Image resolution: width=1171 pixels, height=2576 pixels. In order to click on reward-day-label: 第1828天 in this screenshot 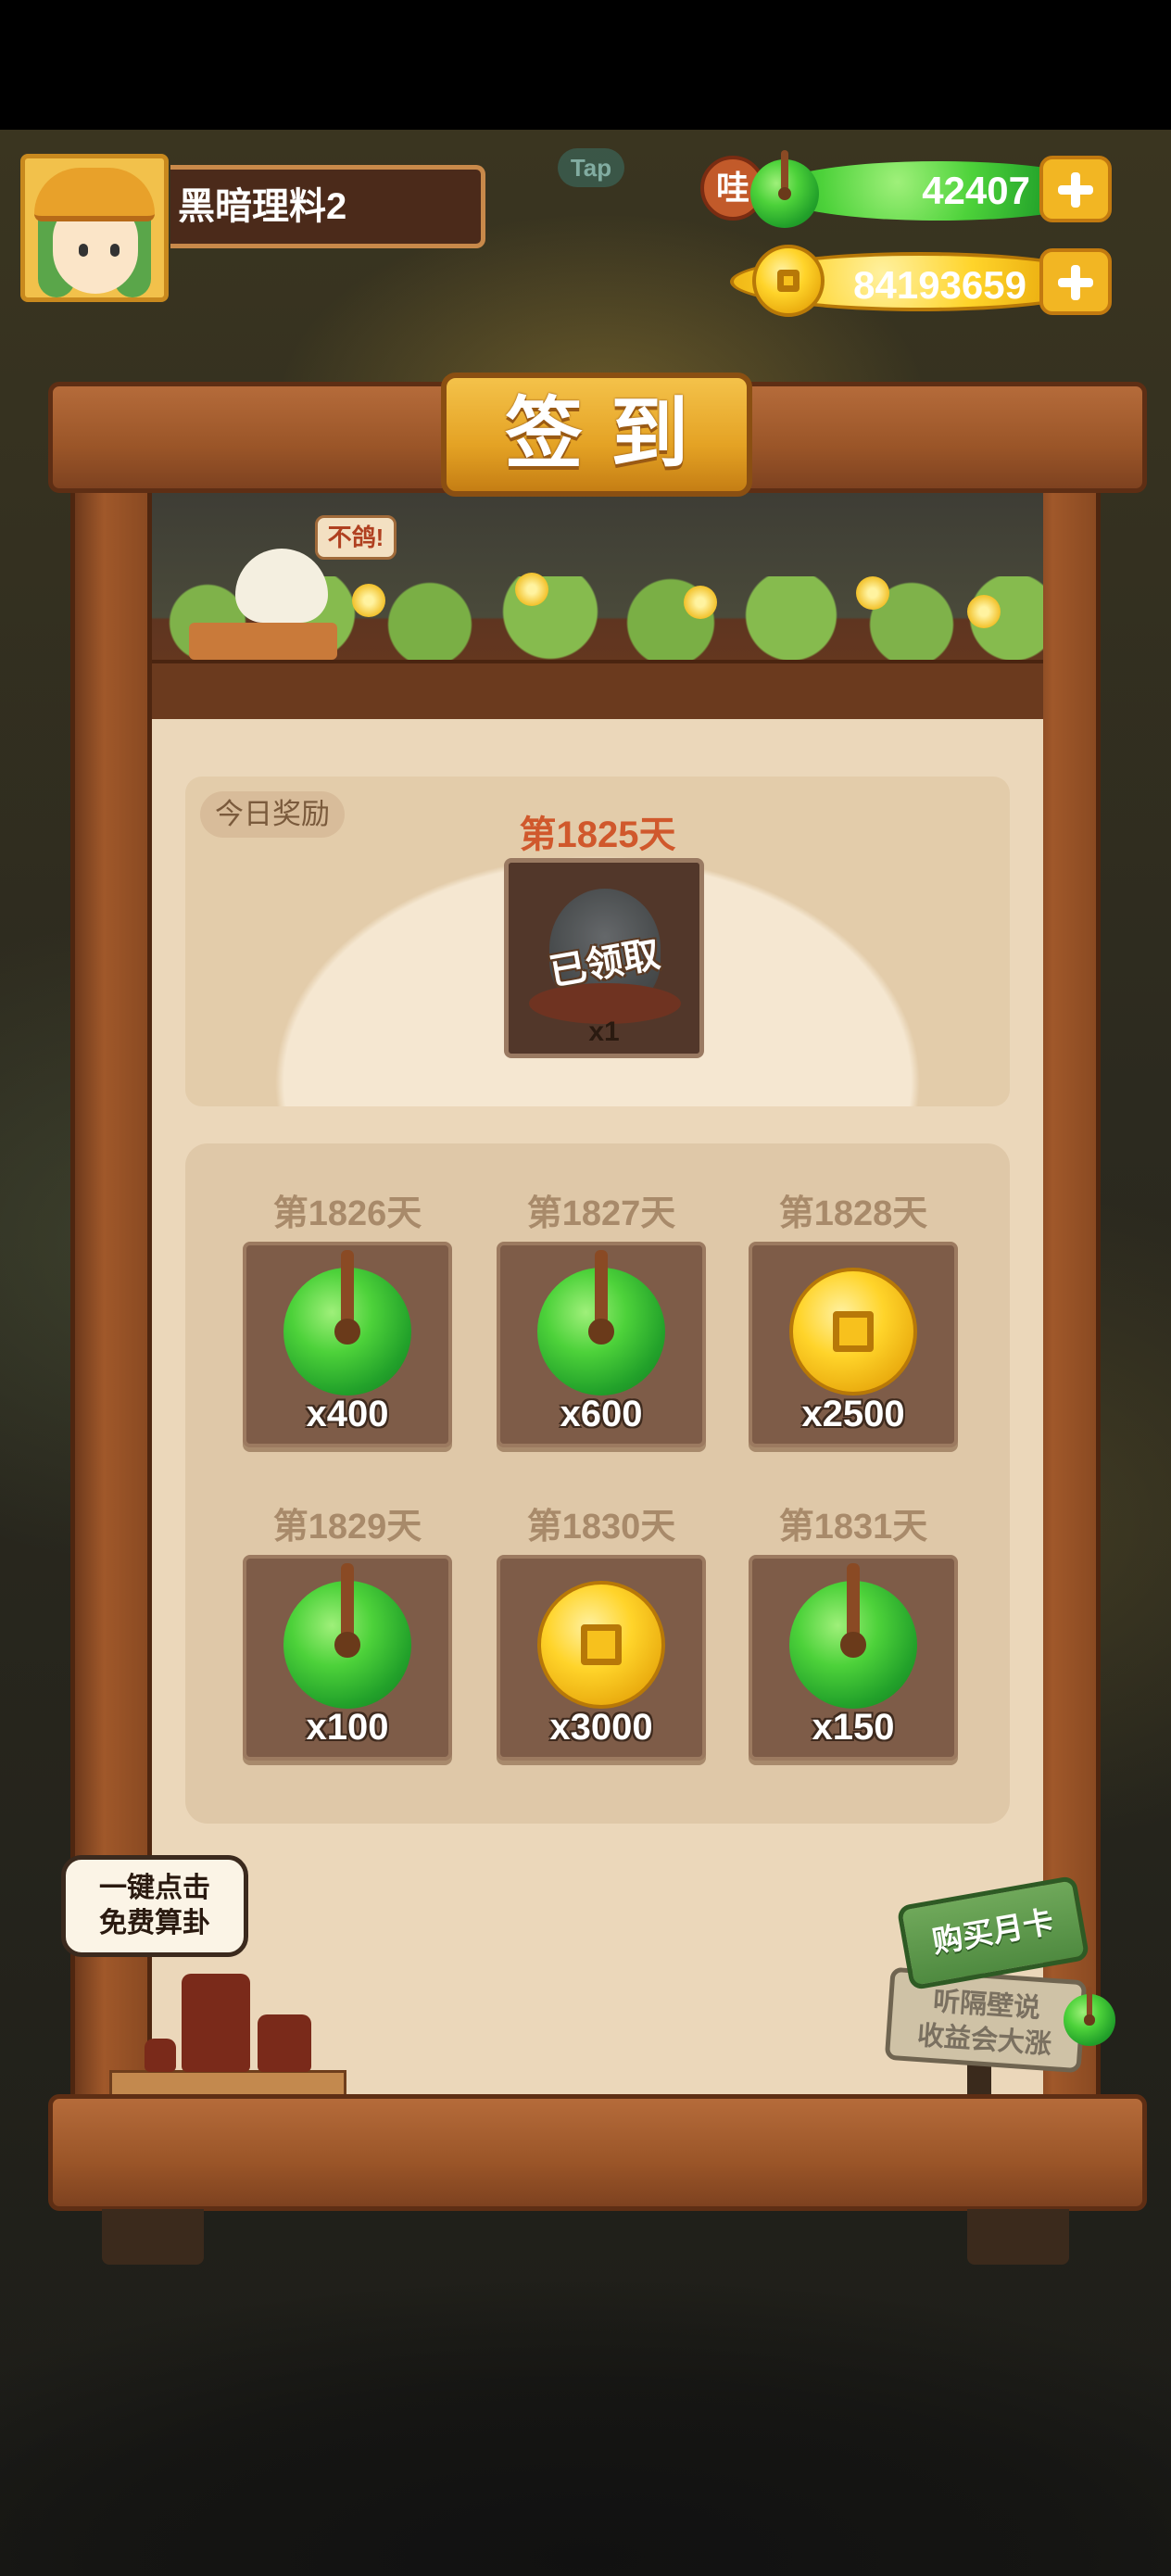, I will do `click(853, 1214)`.